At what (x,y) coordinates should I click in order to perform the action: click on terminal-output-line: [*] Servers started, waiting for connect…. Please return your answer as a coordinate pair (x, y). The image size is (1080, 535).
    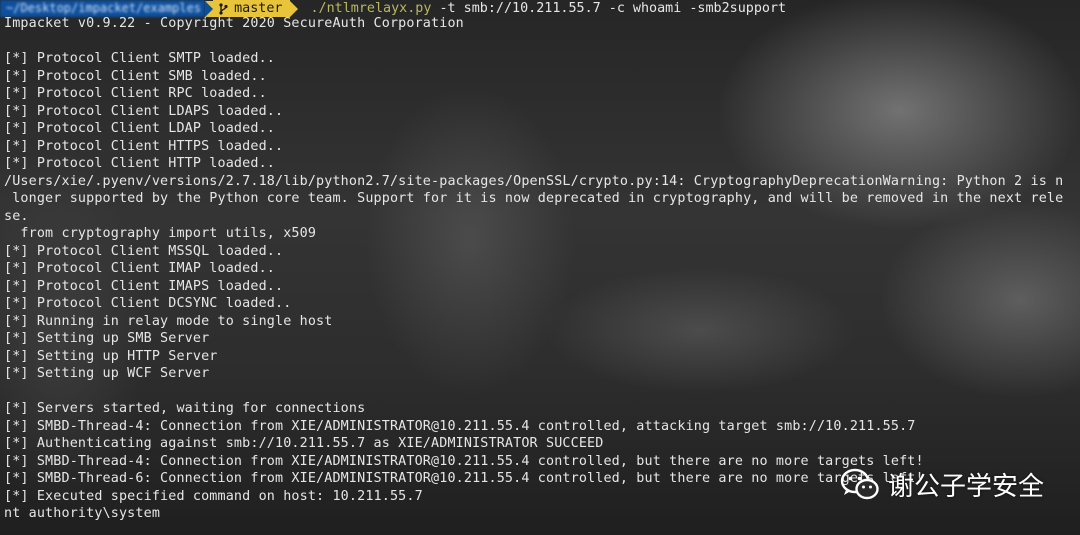
    Looking at the image, I should click on (185, 408).